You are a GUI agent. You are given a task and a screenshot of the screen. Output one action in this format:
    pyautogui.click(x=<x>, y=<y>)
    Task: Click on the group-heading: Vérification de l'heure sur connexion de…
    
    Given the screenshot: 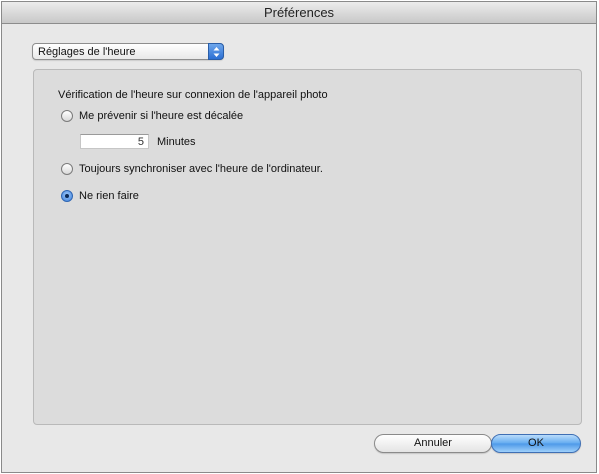 What is the action you would take?
    pyautogui.click(x=193, y=95)
    